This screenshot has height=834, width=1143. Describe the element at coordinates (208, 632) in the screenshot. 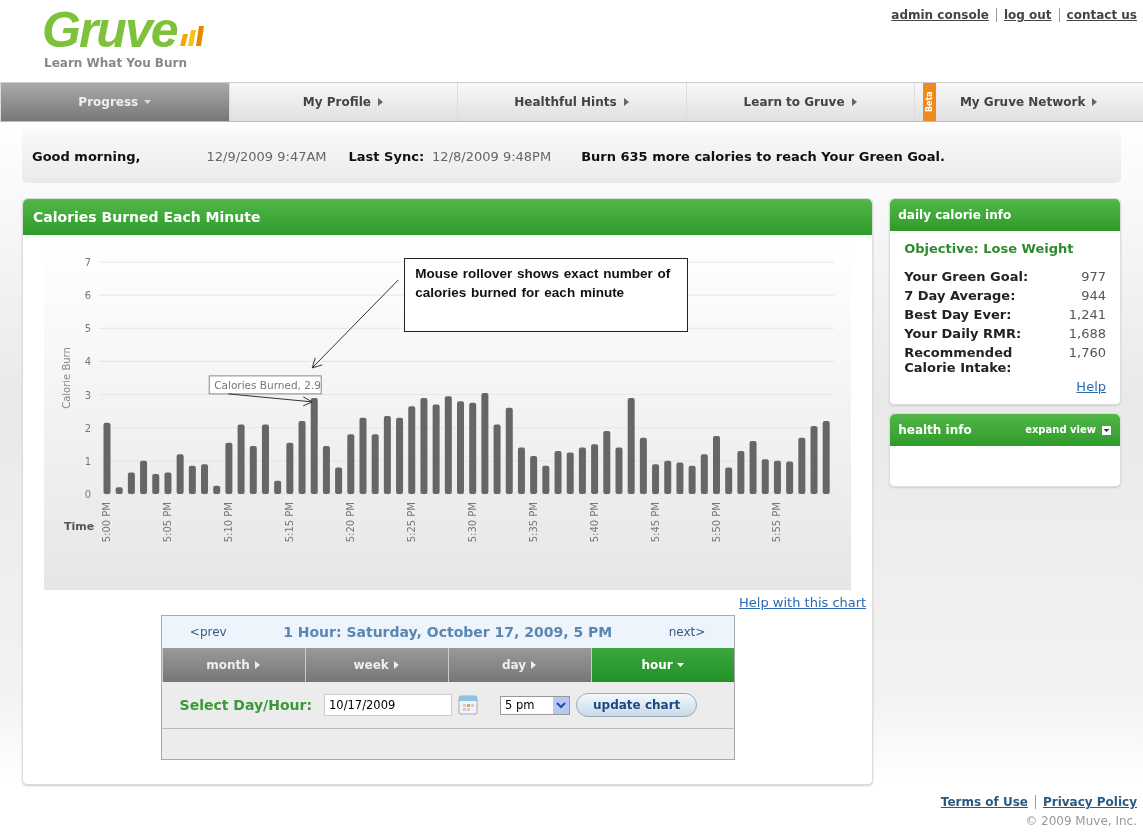

I see `prev-link: <prev` at that location.